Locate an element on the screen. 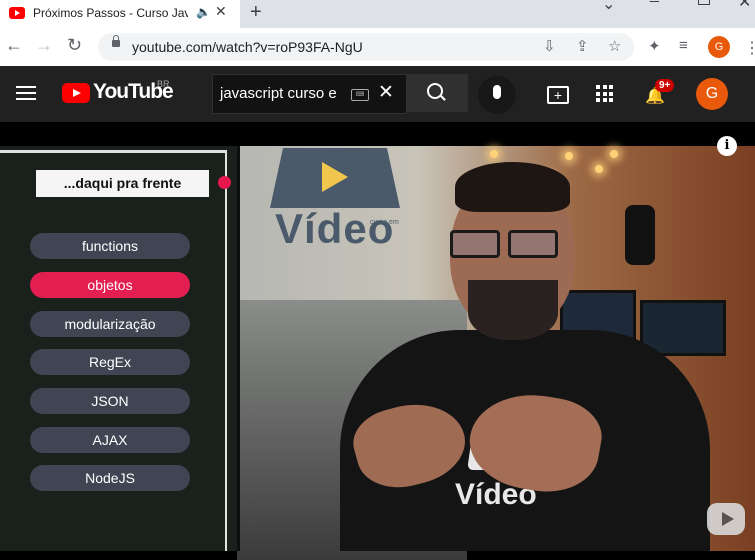 The height and width of the screenshot is (560, 755). share-icon: ⇪ is located at coordinates (582, 46).